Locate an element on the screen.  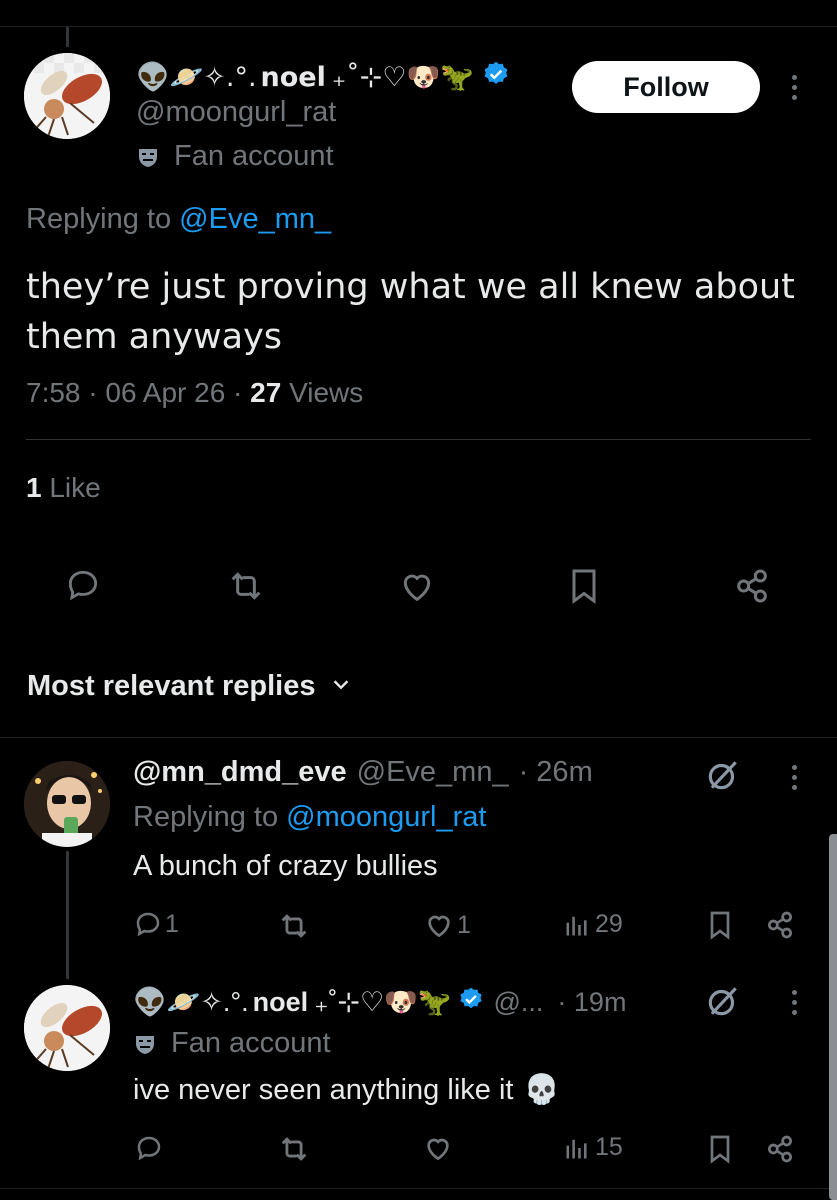
affiliation-label: Fan account is located at coordinates (254, 156).